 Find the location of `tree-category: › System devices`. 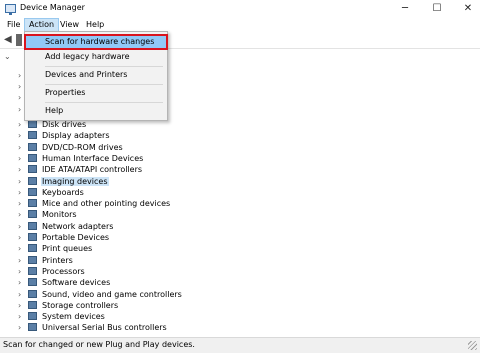

tree-category: › System devices is located at coordinates (62, 316).